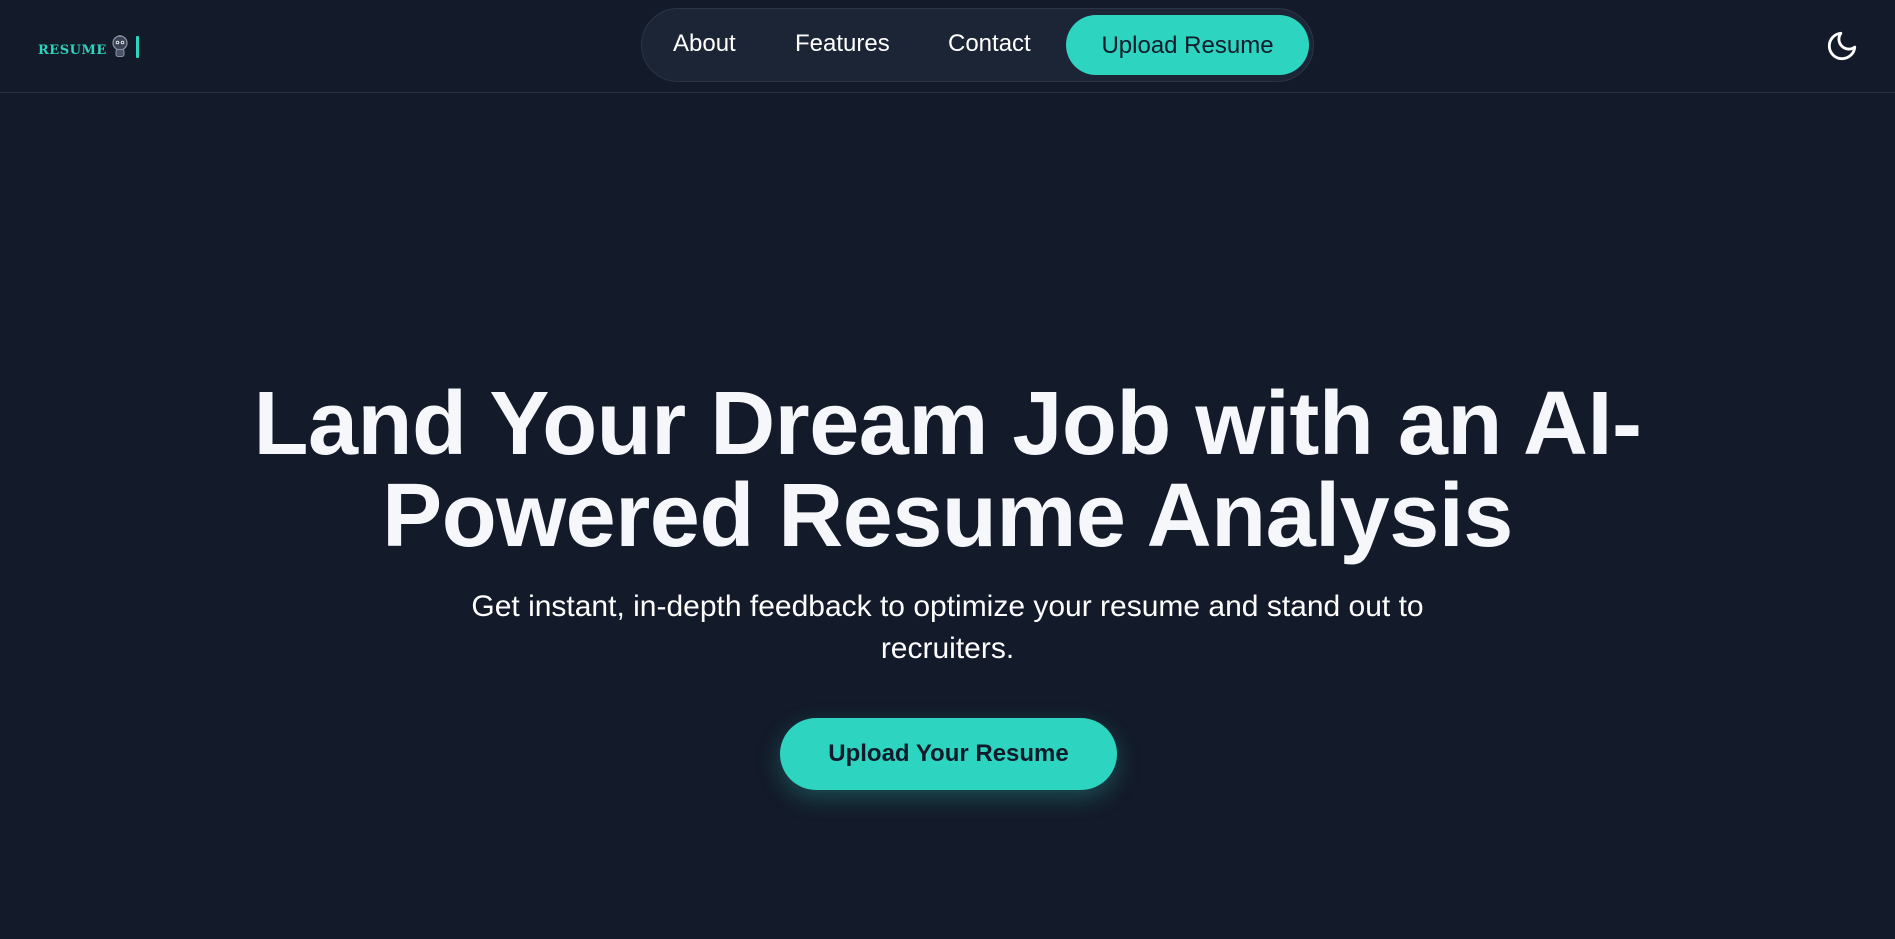 This screenshot has height=939, width=1895. I want to click on logo-cursor-bar, so click(137, 47).